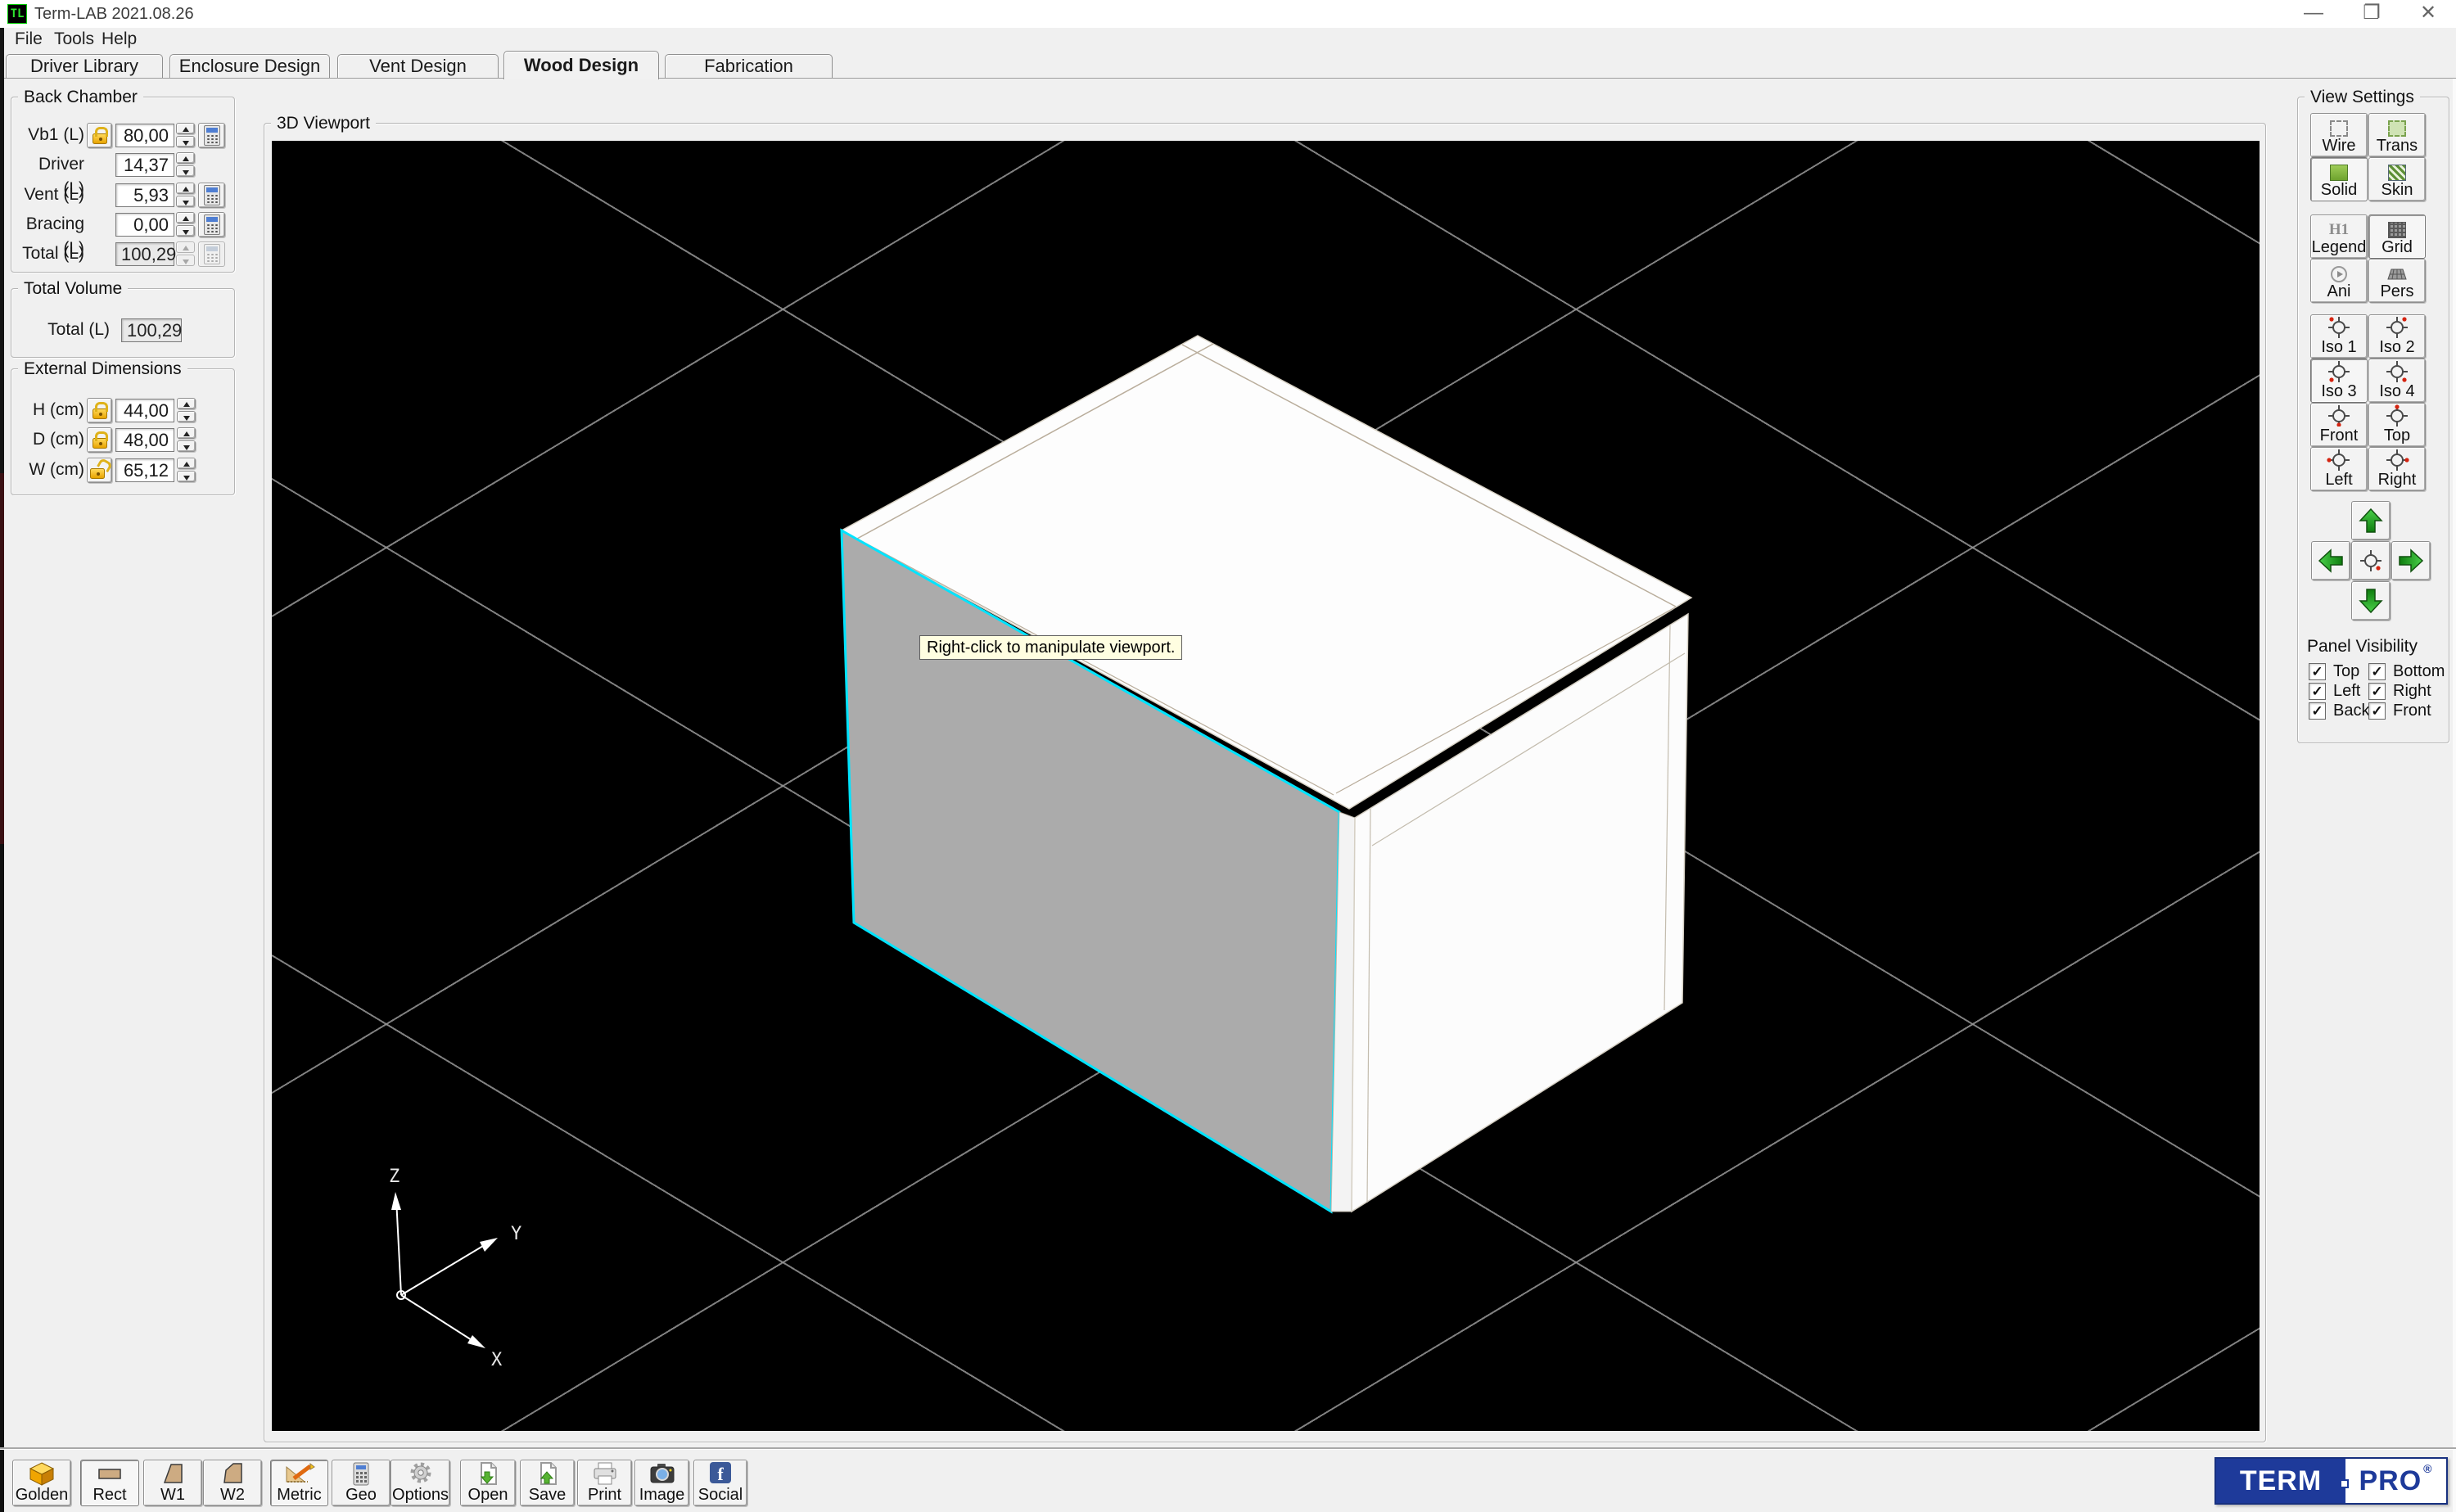 Image resolution: width=2456 pixels, height=1512 pixels. I want to click on vent-calc-button, so click(211, 195).